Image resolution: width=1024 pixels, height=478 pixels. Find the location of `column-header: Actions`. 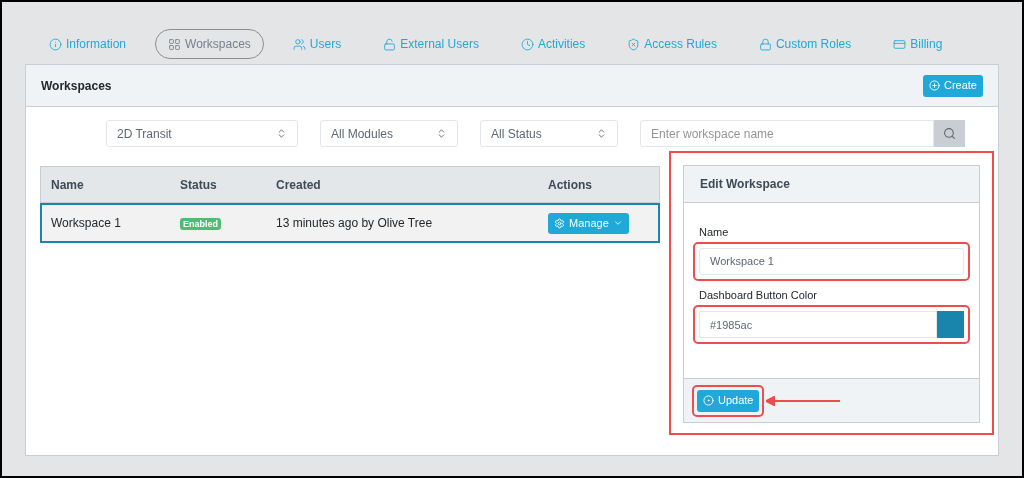

column-header: Actions is located at coordinates (570, 185).